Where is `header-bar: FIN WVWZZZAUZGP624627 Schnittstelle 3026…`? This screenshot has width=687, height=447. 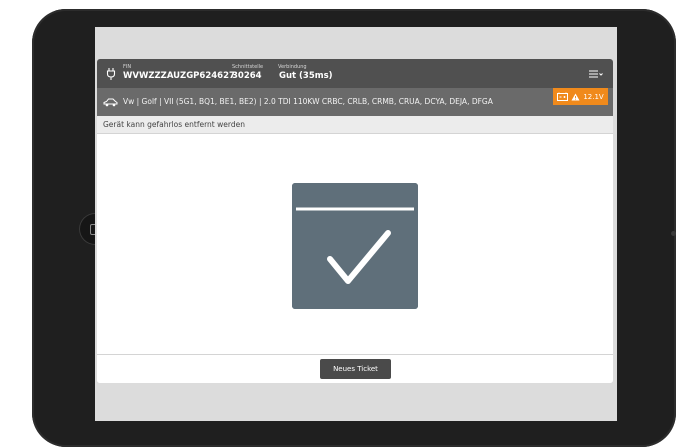 header-bar: FIN WVWZZZAUZGP624627 Schnittstelle 3026… is located at coordinates (355, 73).